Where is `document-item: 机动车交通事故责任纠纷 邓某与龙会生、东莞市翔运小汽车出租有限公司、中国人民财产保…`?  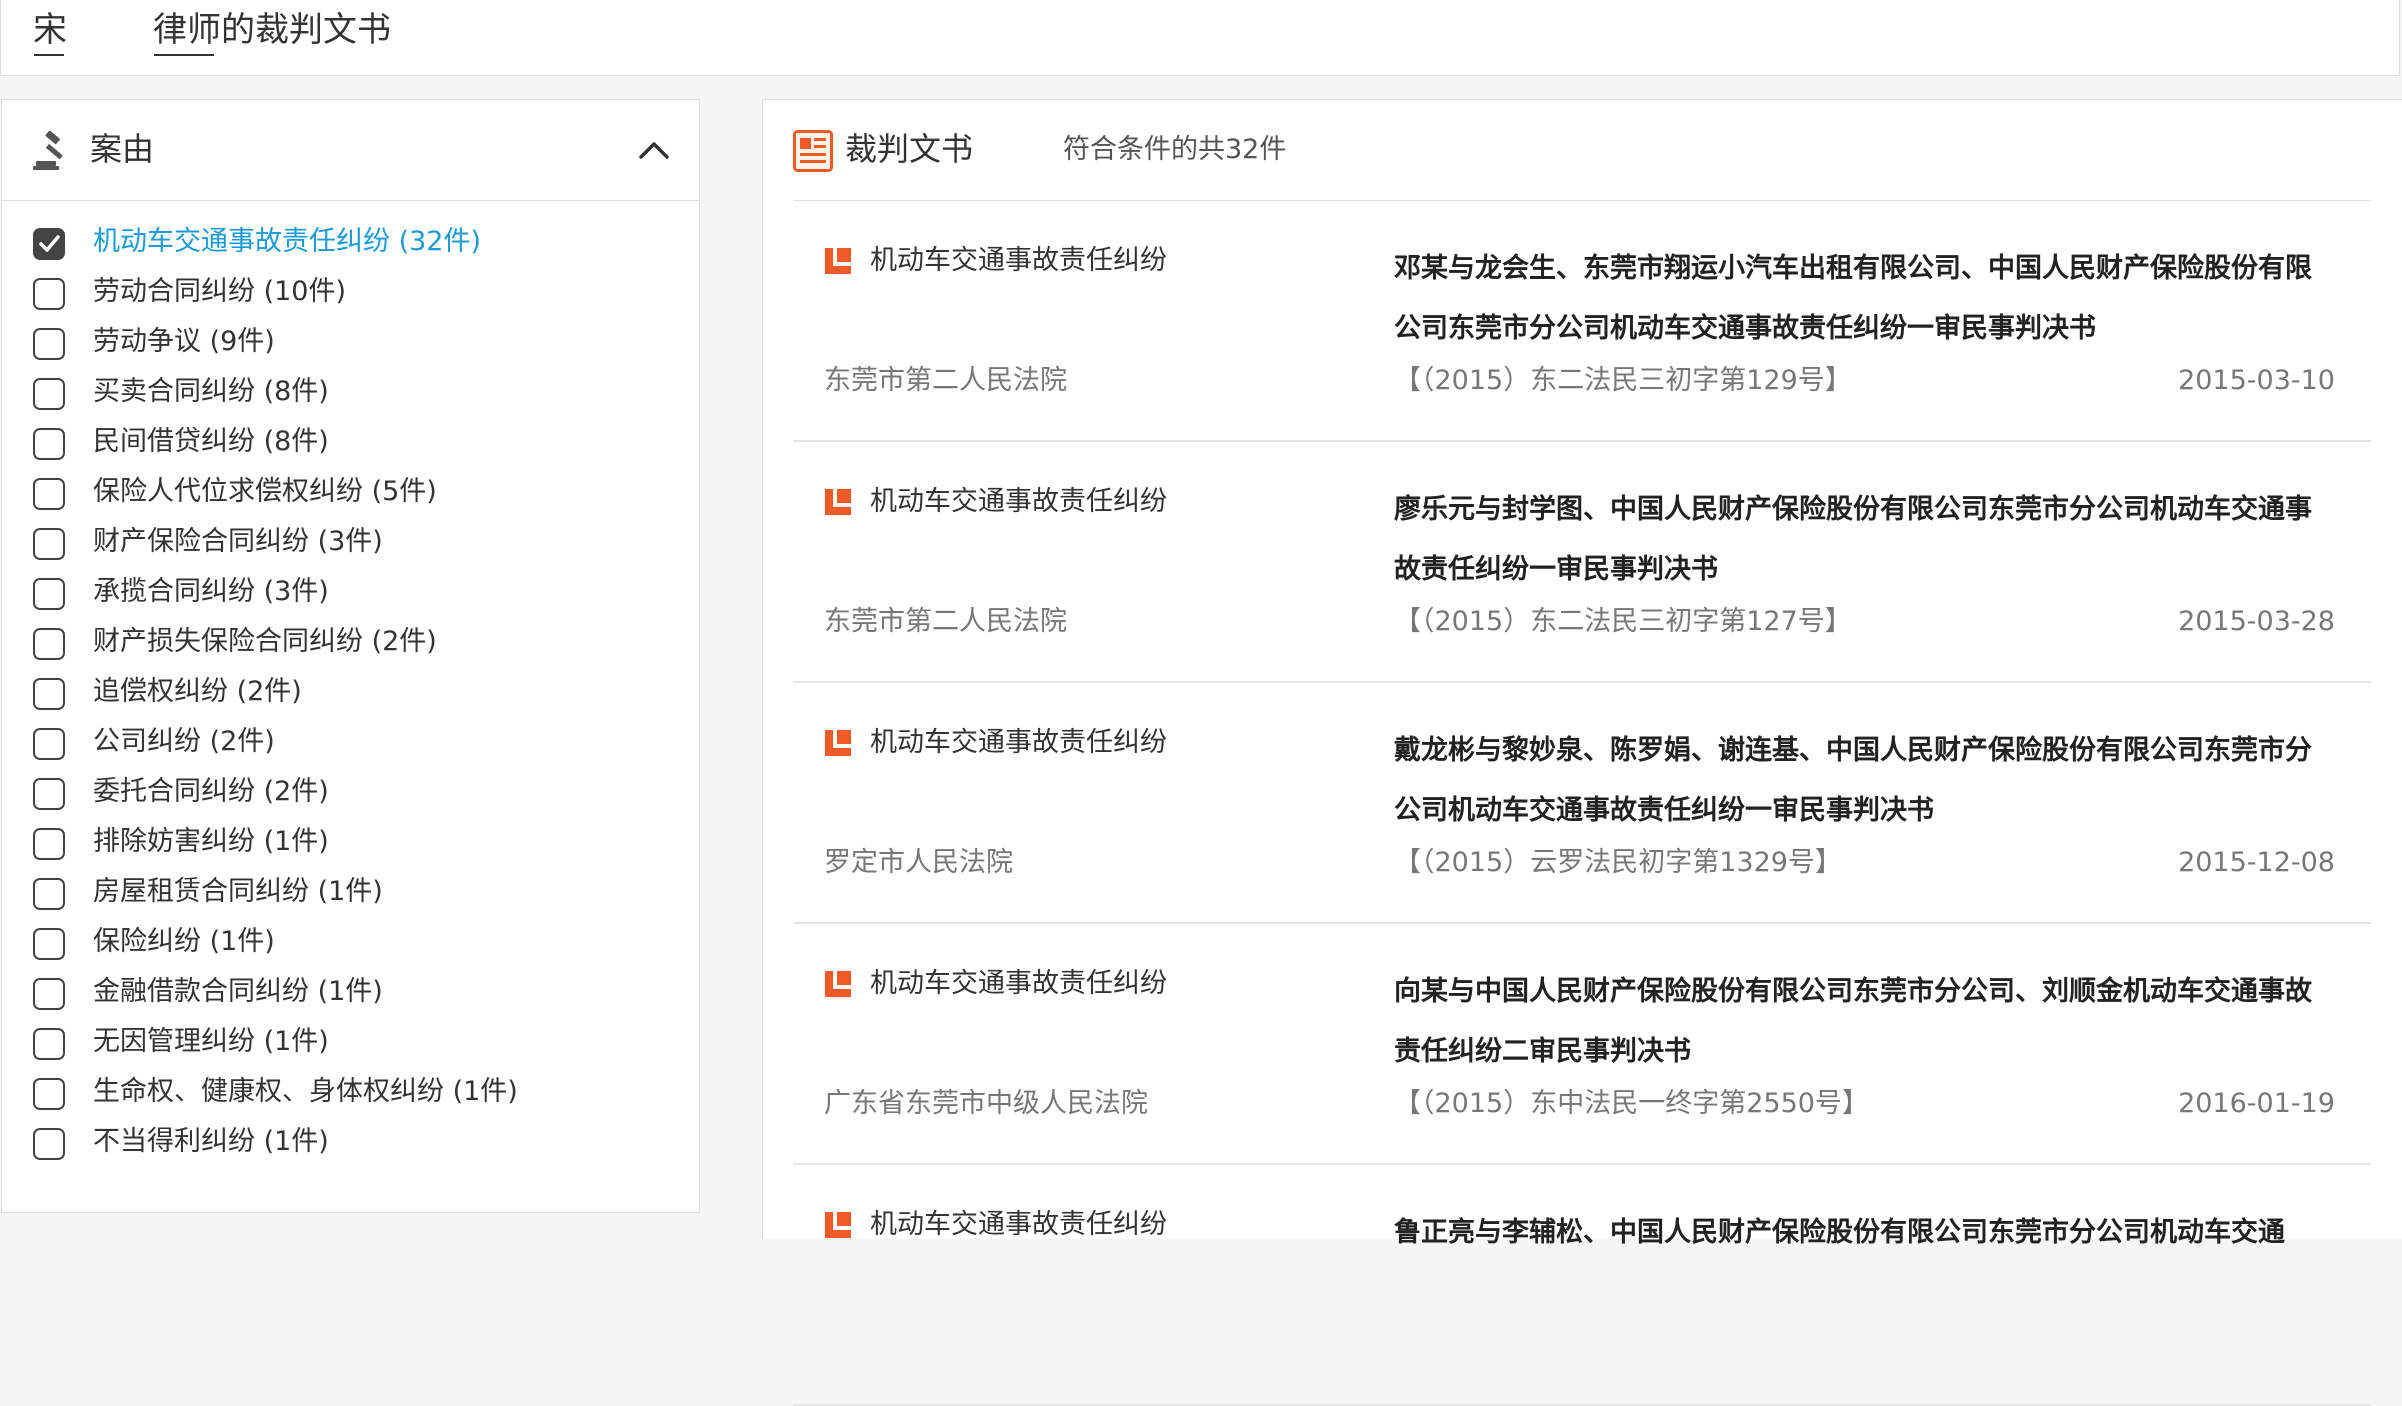
document-item: 机动车交通事故责任纠纷 邓某与龙会生、东莞市翔运小汽车出租有限公司、中国人民财产保… is located at coordinates (1582, 321).